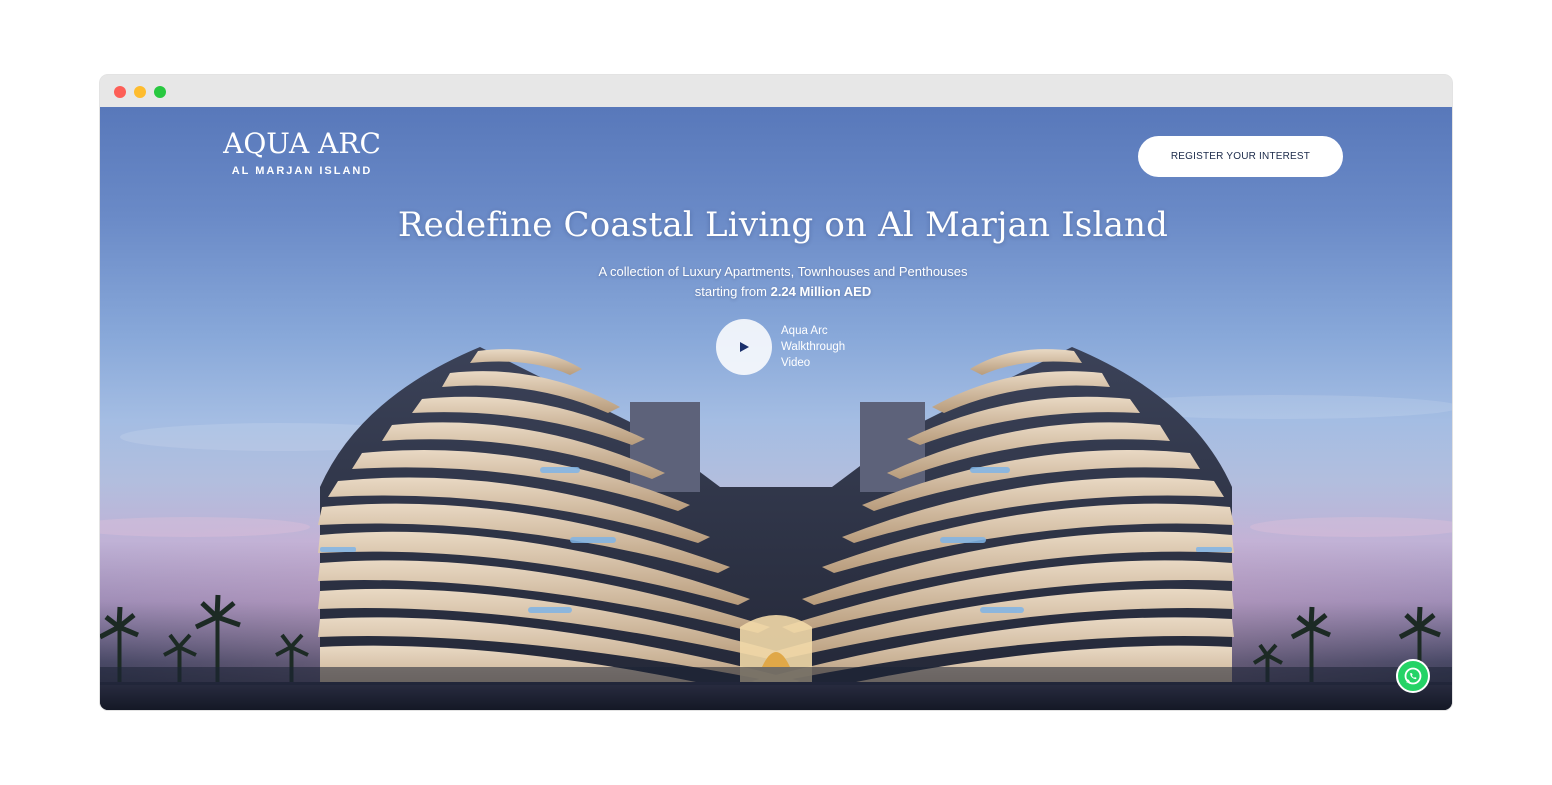 The image size is (1552, 785). What do you see at coordinates (732, 291) in the screenshot?
I see `price-prefix: starting from` at bounding box center [732, 291].